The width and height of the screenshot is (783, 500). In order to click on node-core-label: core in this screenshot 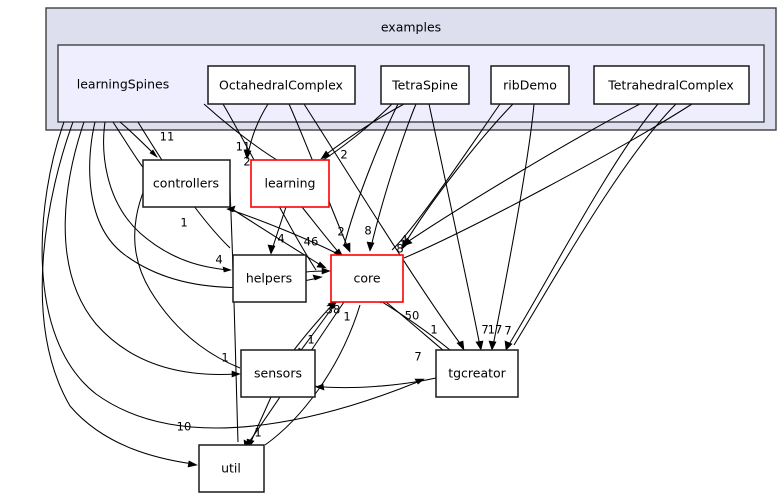, I will do `click(366, 278)`.